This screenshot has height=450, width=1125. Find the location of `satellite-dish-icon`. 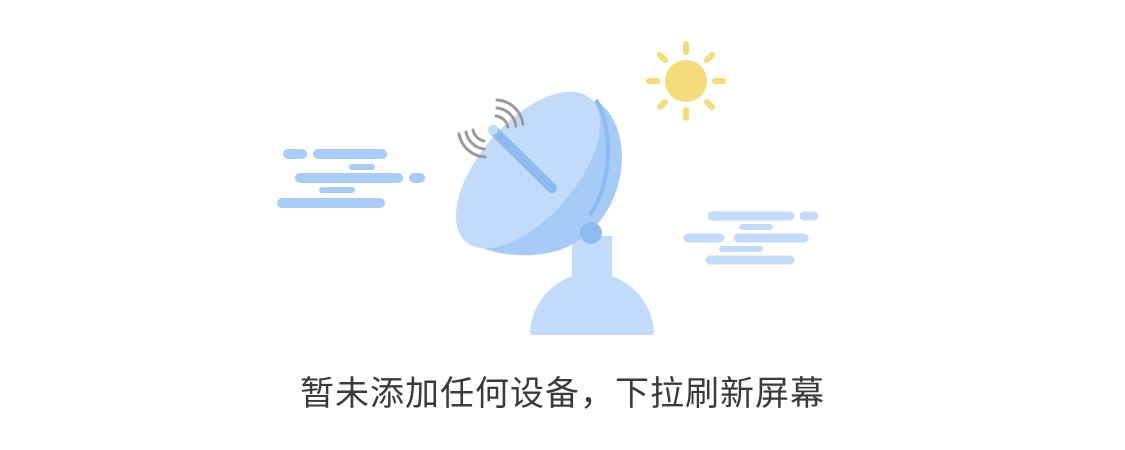

satellite-dish-icon is located at coordinates (554, 213).